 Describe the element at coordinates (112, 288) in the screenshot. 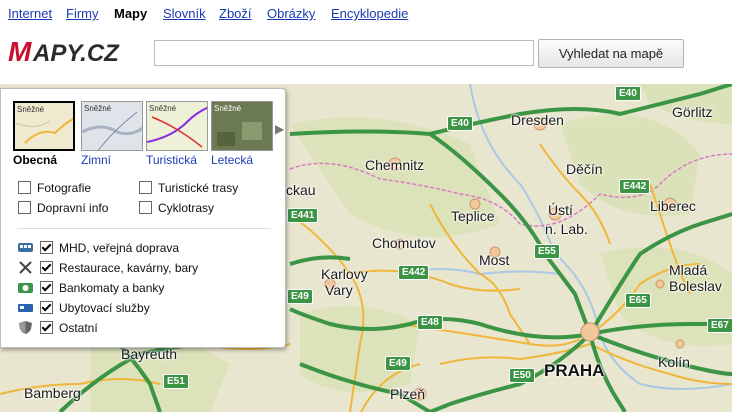

I see `poi-label: Bankomaty a banky` at that location.